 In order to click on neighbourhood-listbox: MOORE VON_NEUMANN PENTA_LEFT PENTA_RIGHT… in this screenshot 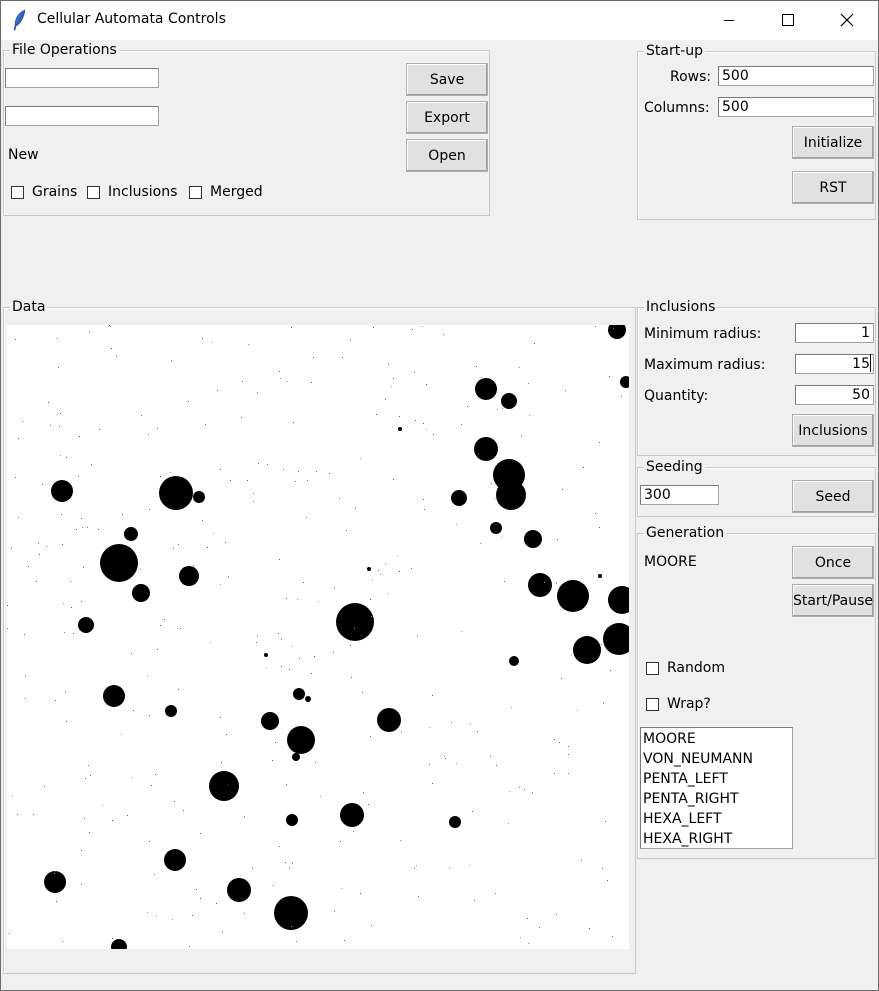, I will do `click(716, 788)`.